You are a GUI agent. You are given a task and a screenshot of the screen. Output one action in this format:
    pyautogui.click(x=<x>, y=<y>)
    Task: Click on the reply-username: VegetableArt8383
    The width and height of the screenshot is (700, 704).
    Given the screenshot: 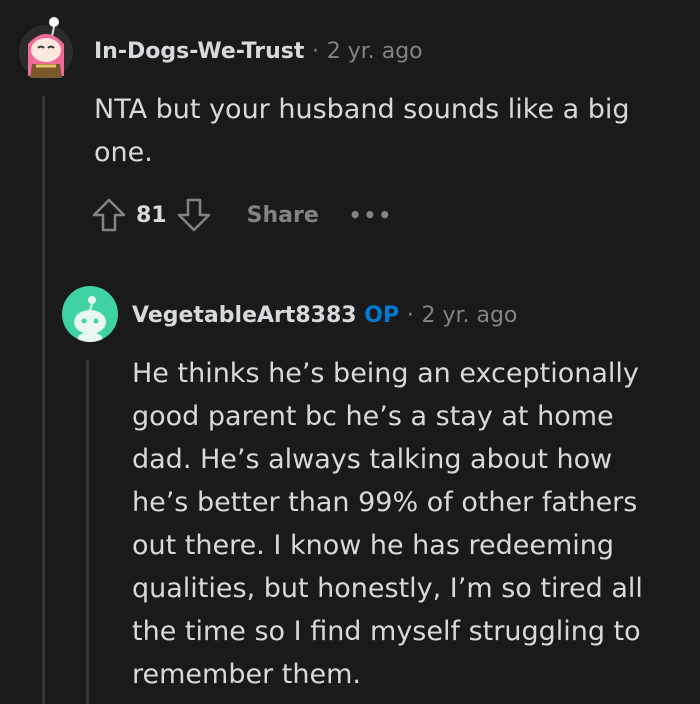 What is the action you would take?
    pyautogui.click(x=244, y=315)
    